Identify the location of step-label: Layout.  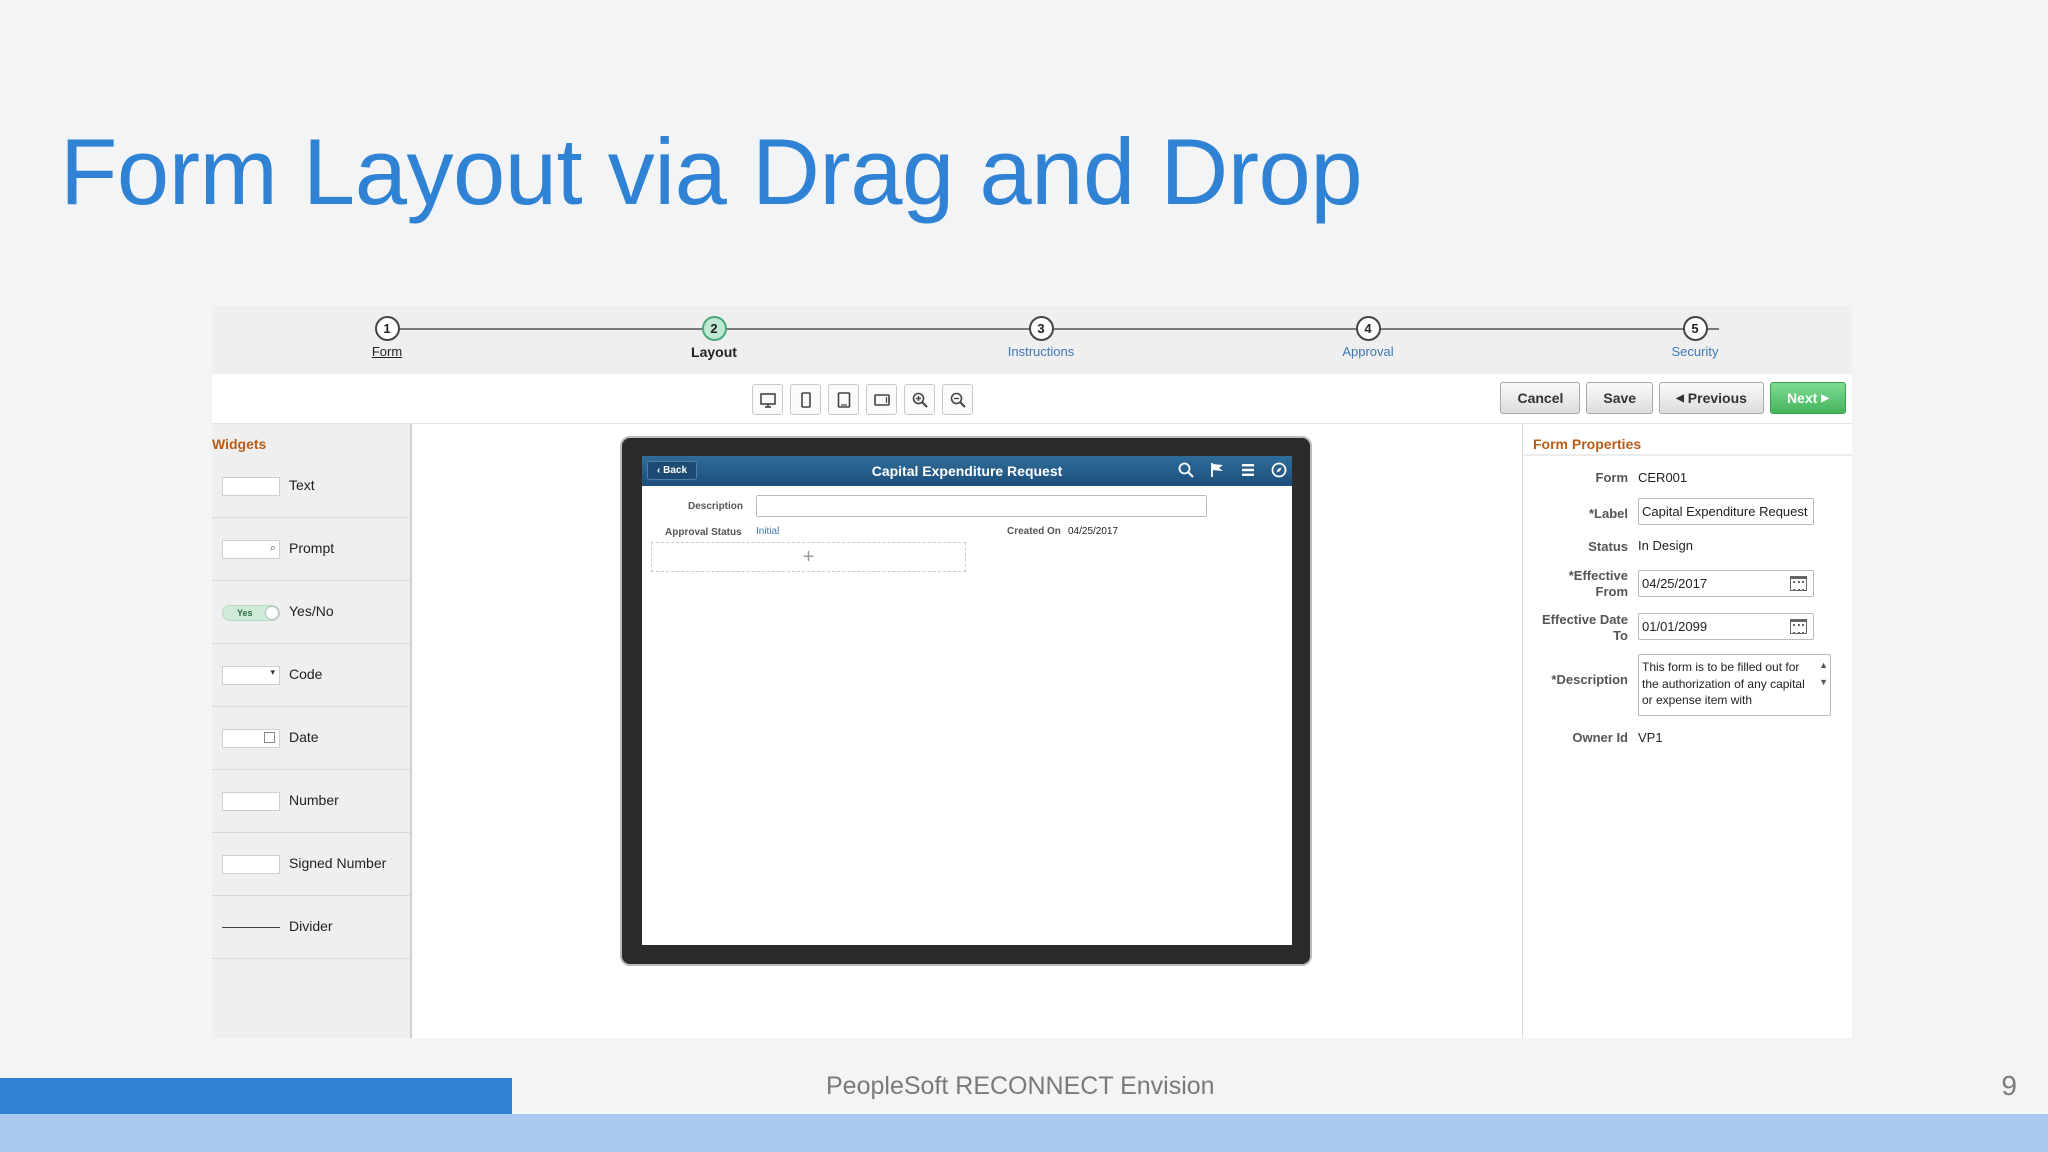
(714, 352).